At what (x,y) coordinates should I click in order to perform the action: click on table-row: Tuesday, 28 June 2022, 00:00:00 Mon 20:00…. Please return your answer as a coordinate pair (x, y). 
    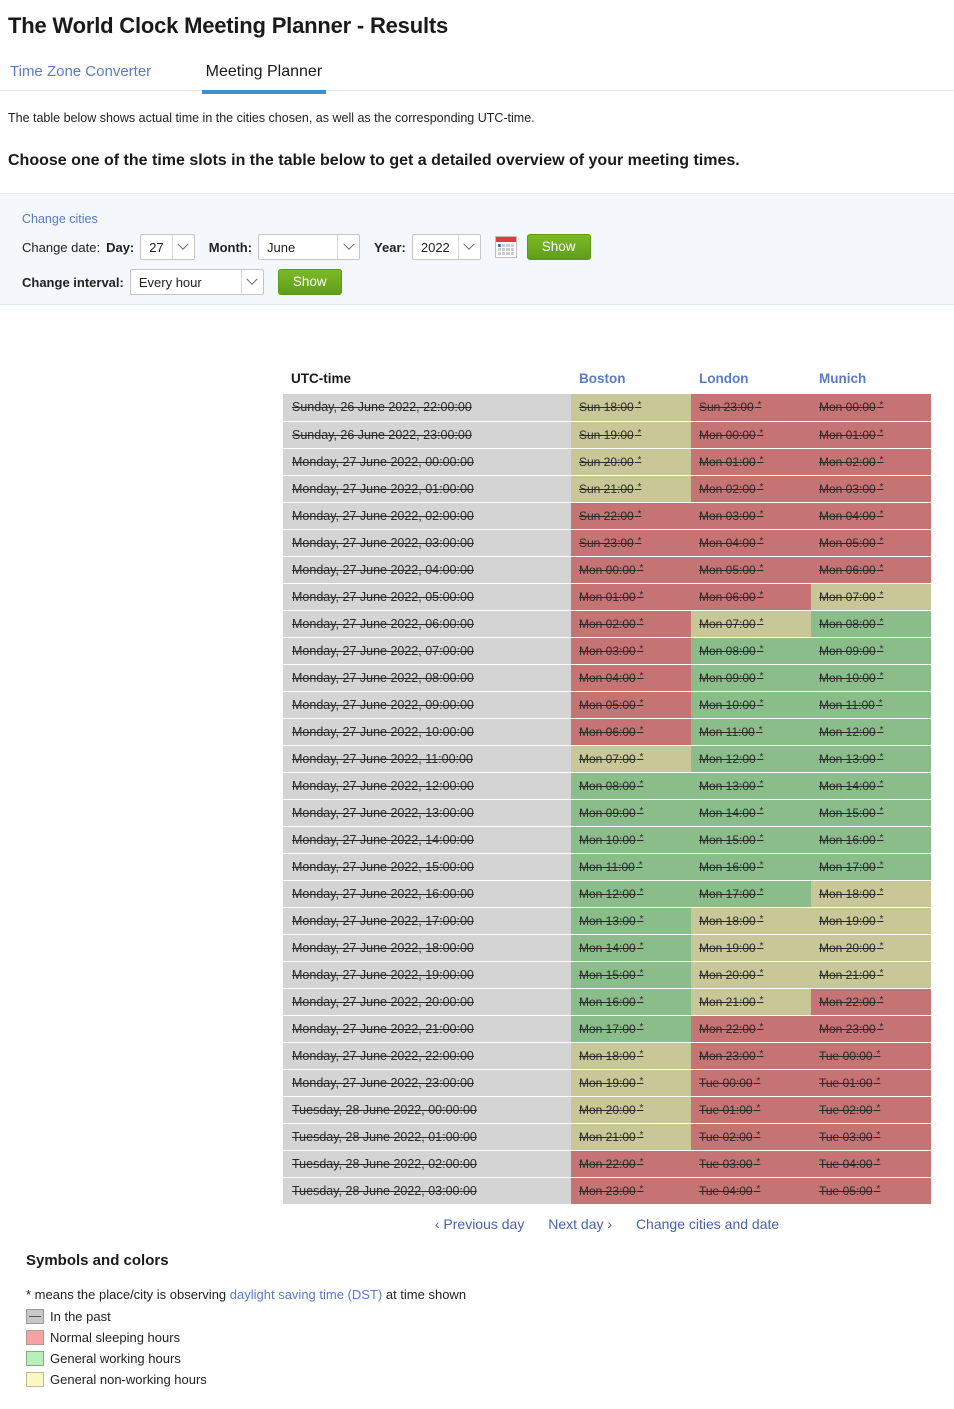
    Looking at the image, I should click on (607, 1110).